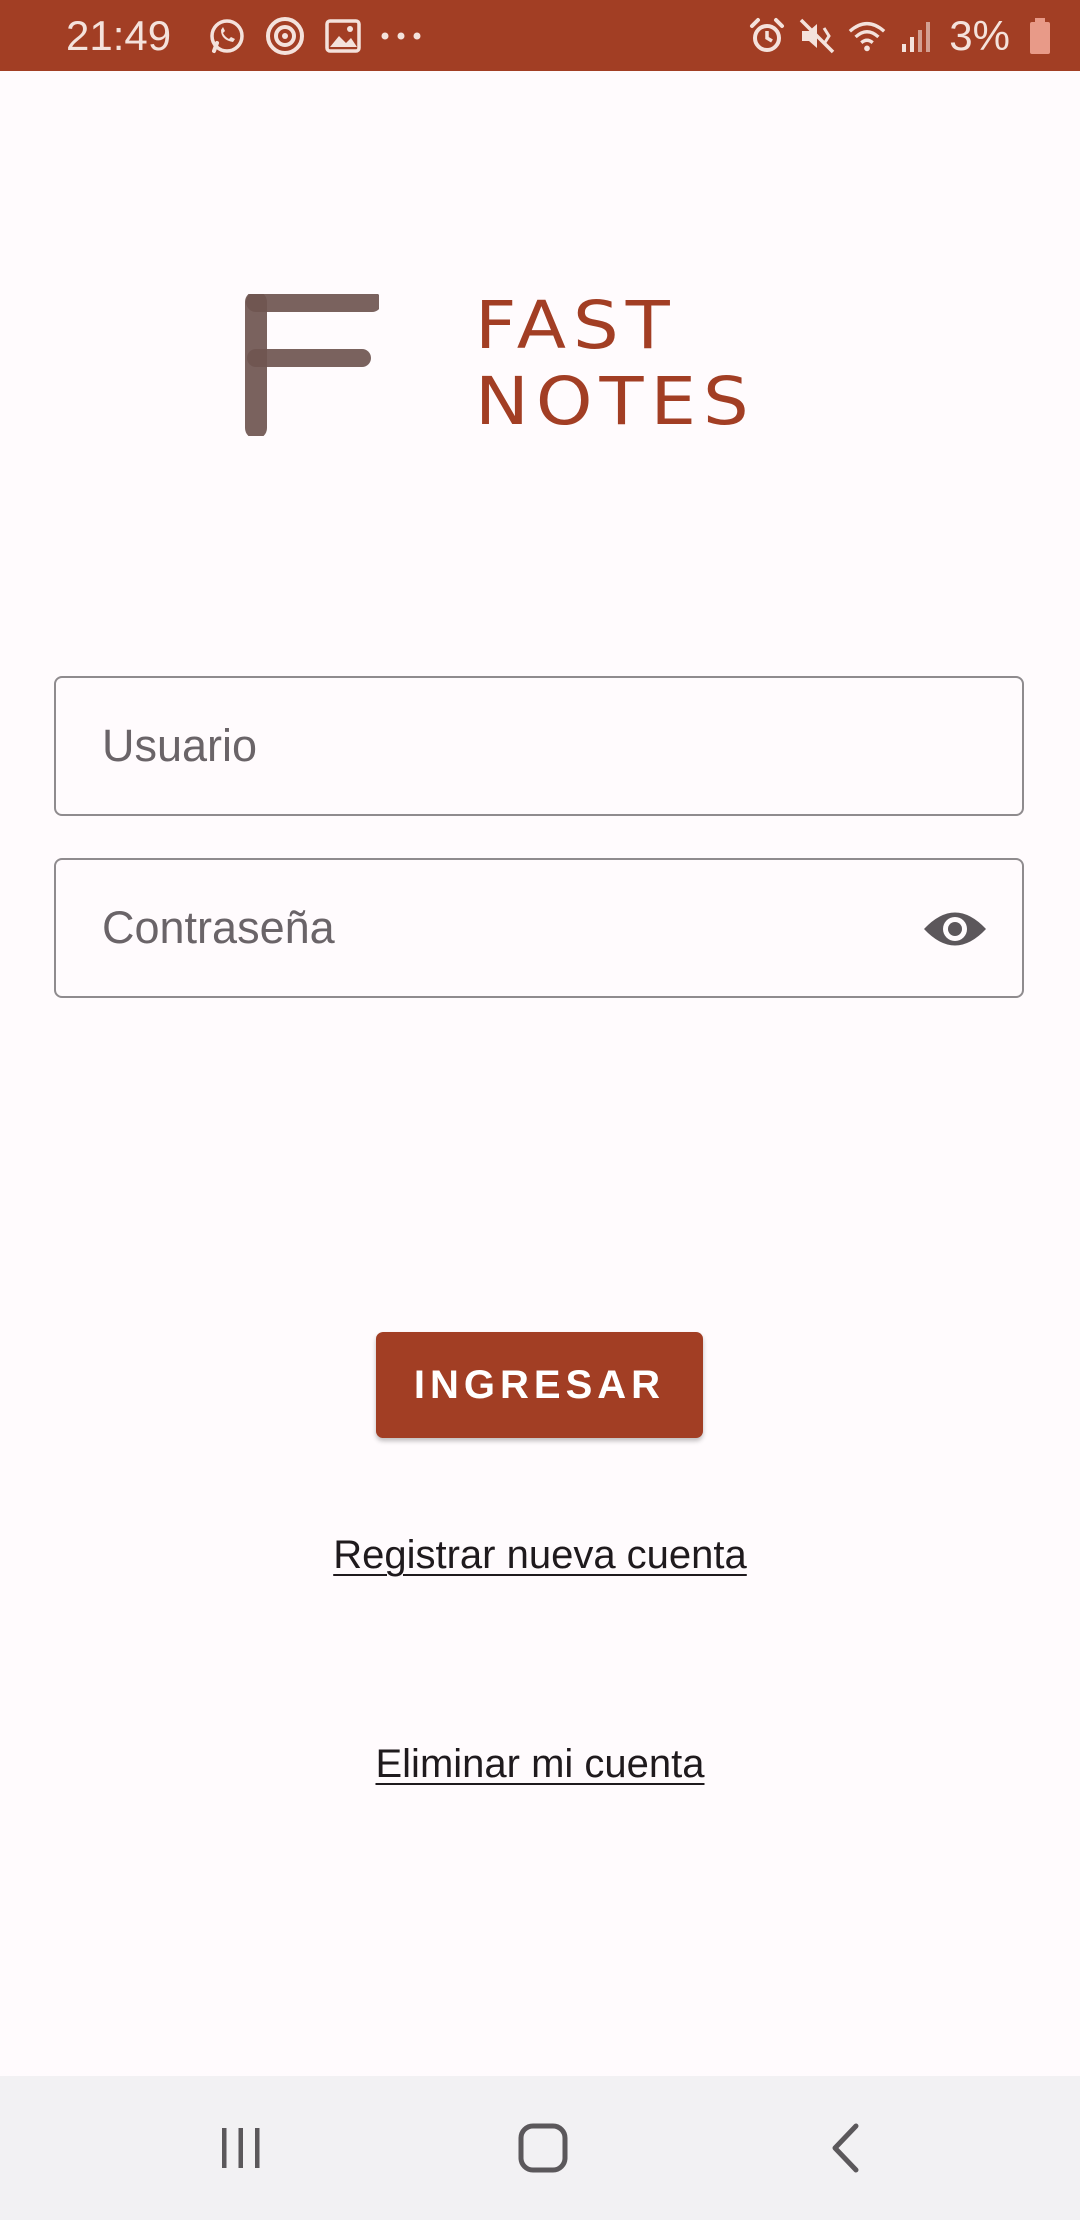 Image resolution: width=1080 pixels, height=2220 pixels. What do you see at coordinates (543, 2148) in the screenshot?
I see `home-icon` at bounding box center [543, 2148].